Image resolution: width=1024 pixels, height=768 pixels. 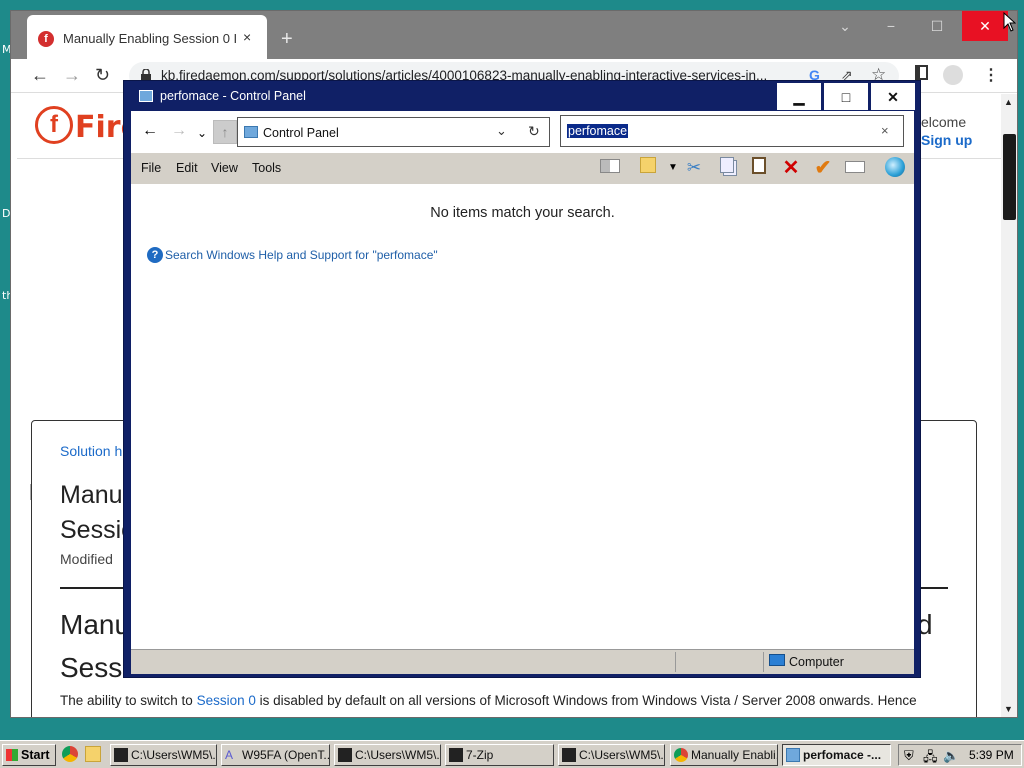 I want to click on cp-close-button: ✕, so click(x=893, y=96).